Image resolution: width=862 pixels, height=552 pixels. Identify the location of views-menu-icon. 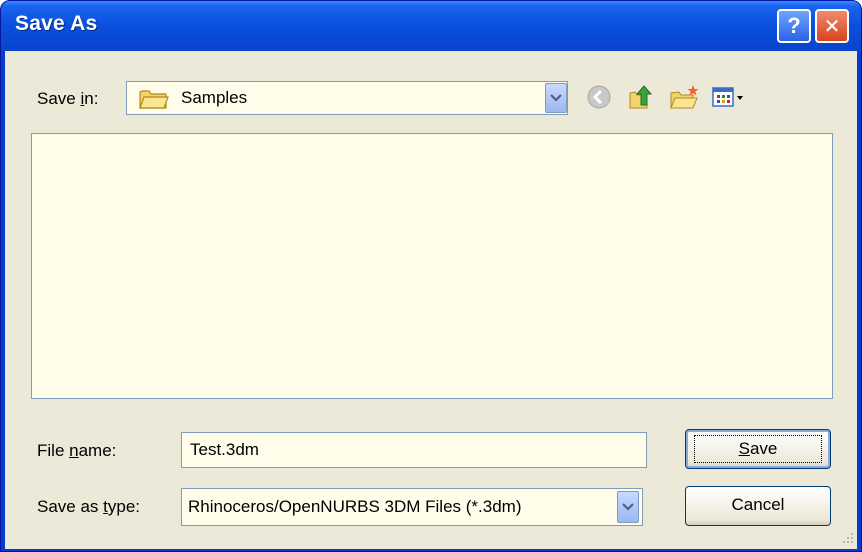
(729, 97).